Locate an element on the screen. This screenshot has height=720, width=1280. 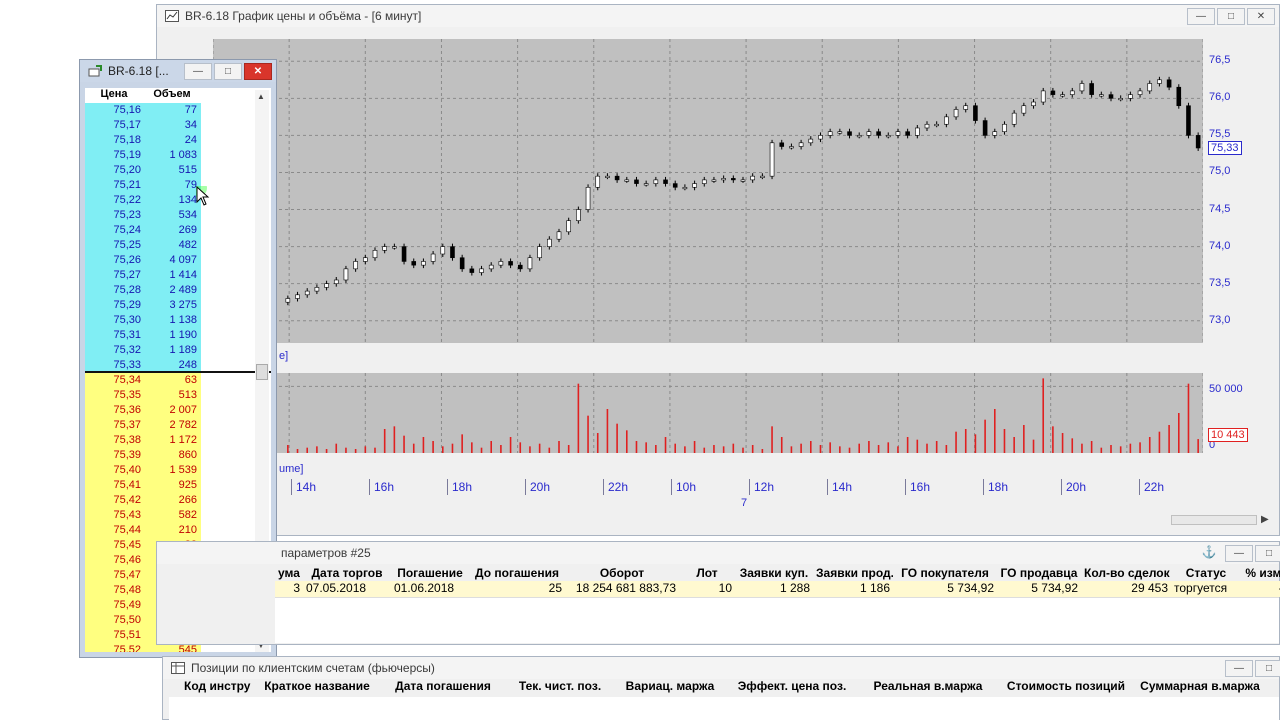
params-col-header: Кол-во сделок is located at coordinates (1126, 574).